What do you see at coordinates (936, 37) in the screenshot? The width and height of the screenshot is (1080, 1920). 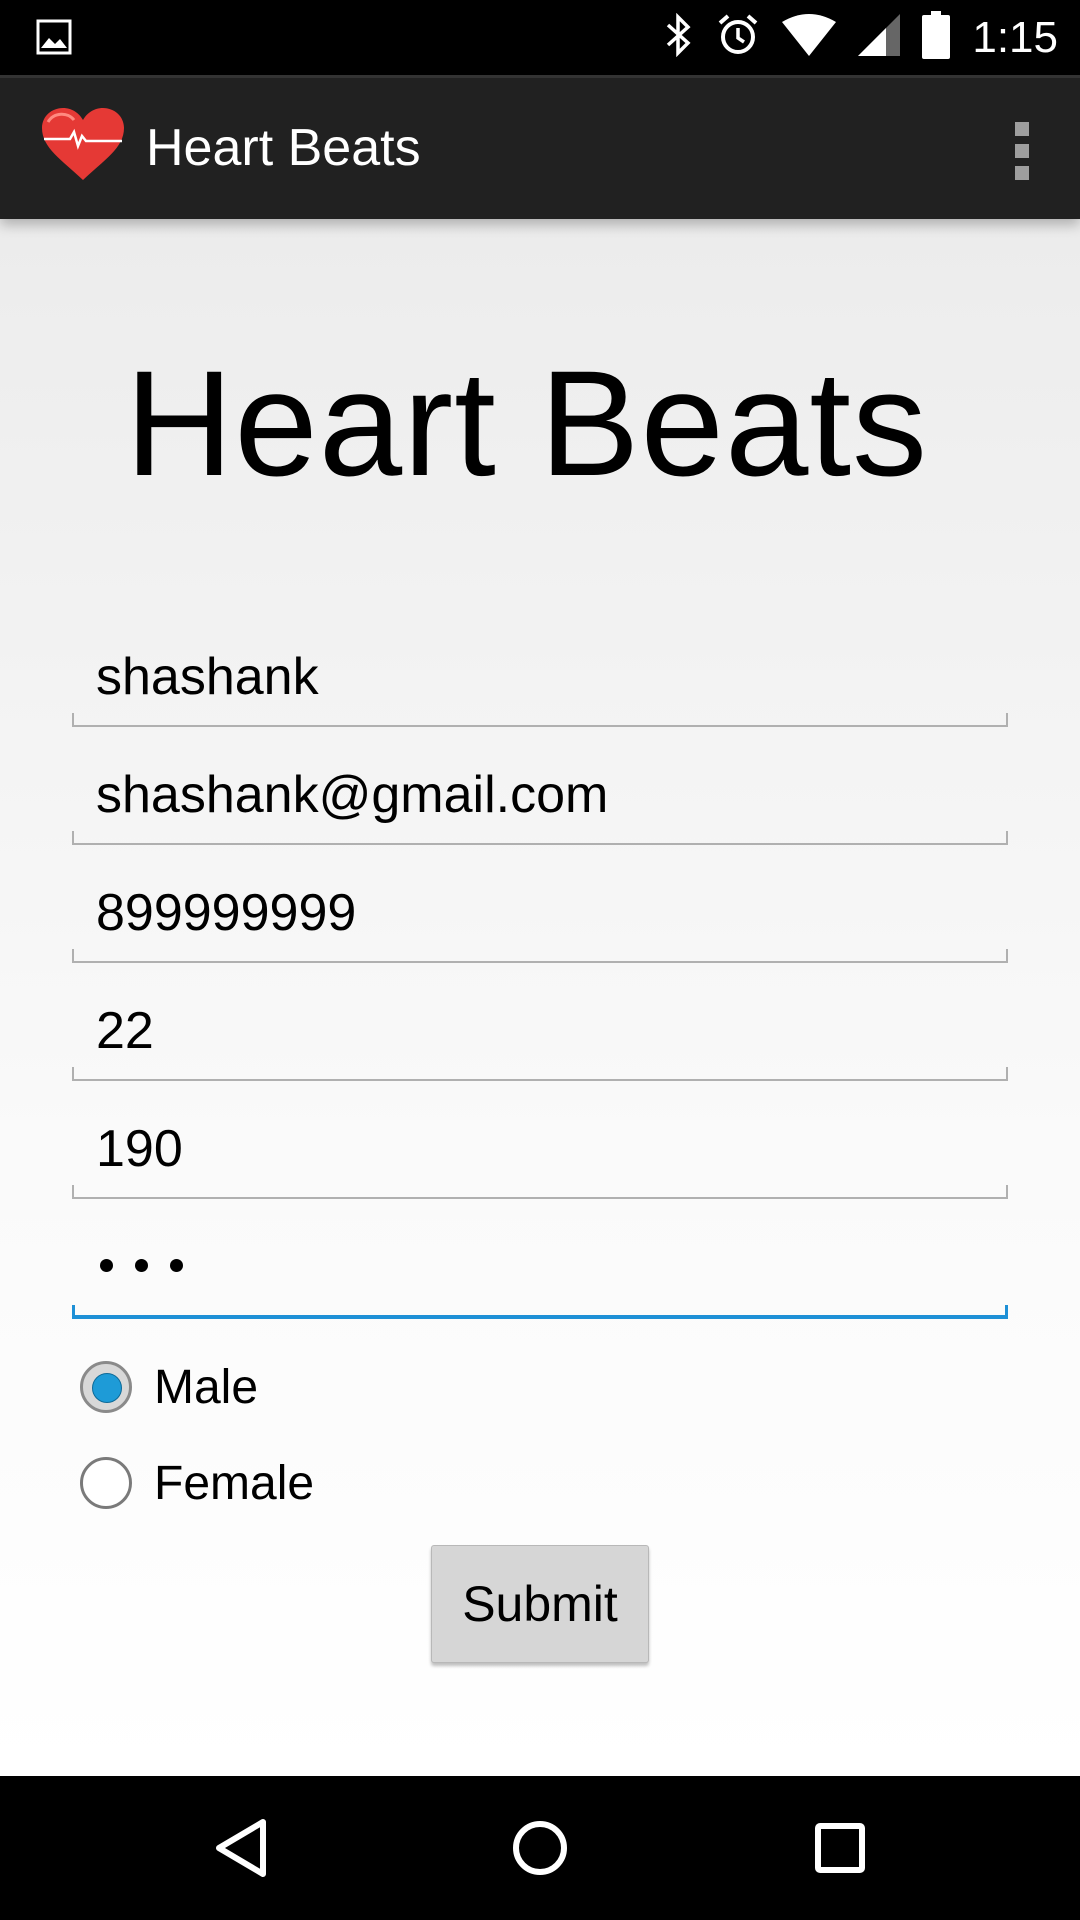 I see `battery-icon` at bounding box center [936, 37].